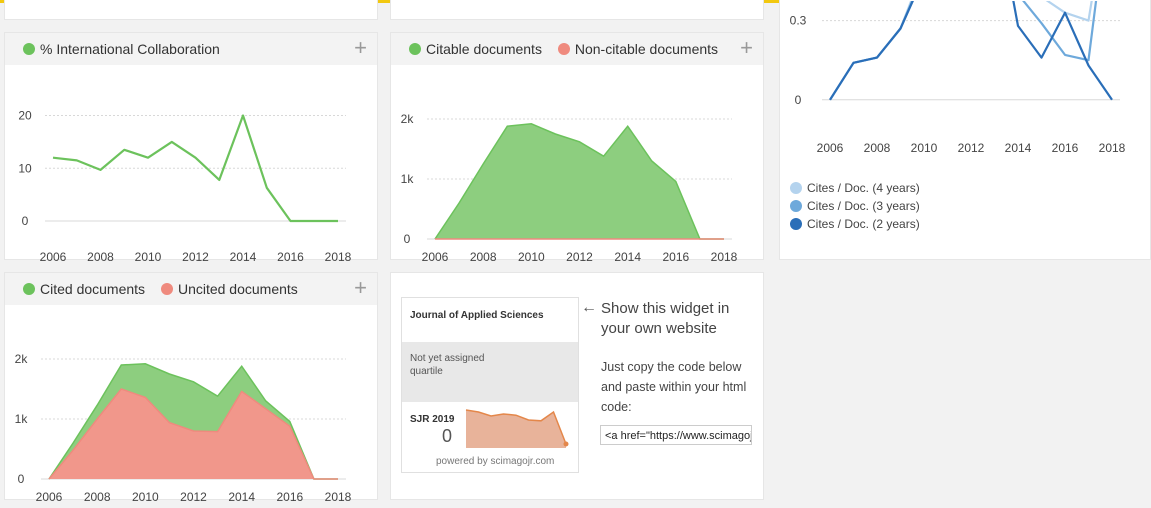 This screenshot has width=1151, height=508. Describe the element at coordinates (93, 289) in the screenshot. I see `legend-label: Cited documents` at that location.